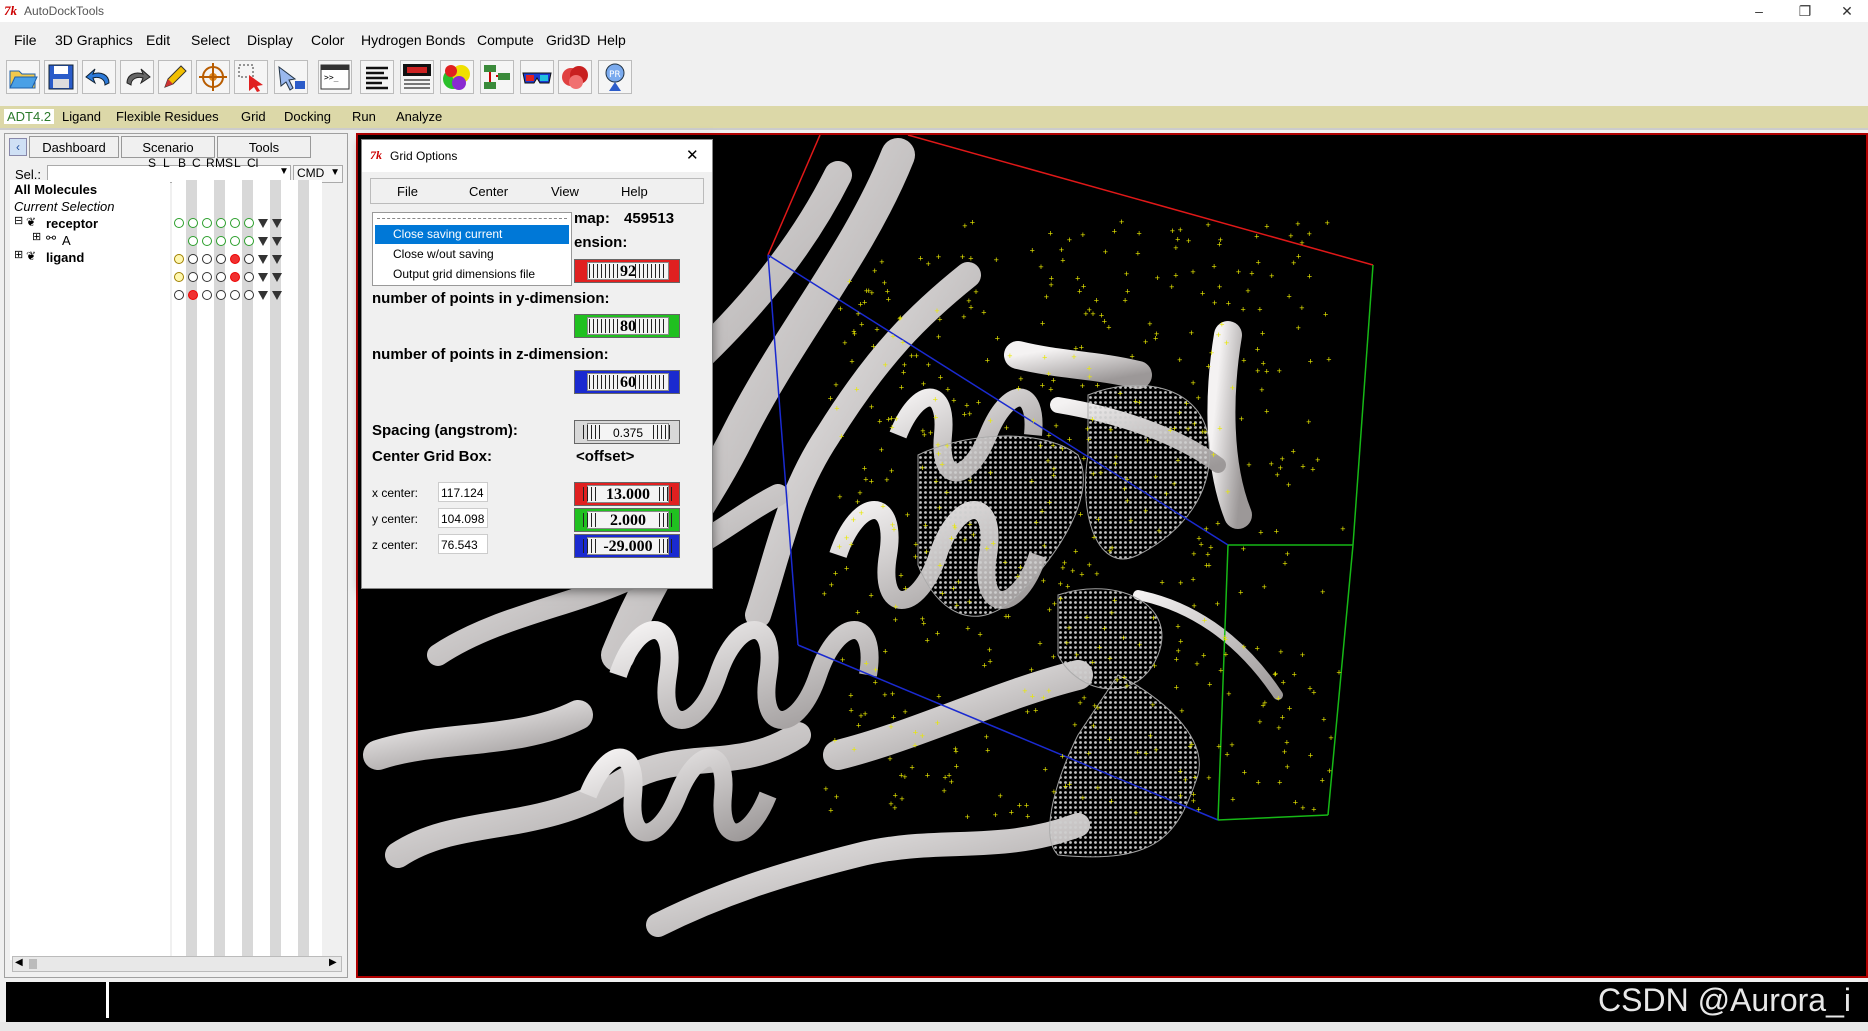  I want to click on z-center-input: 76.543, so click(463, 544).